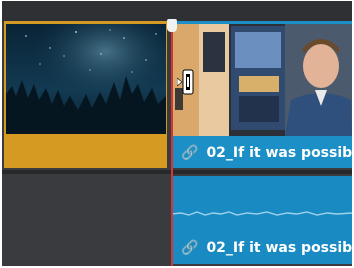  I want to click on playhead-handle, so click(172, 25).